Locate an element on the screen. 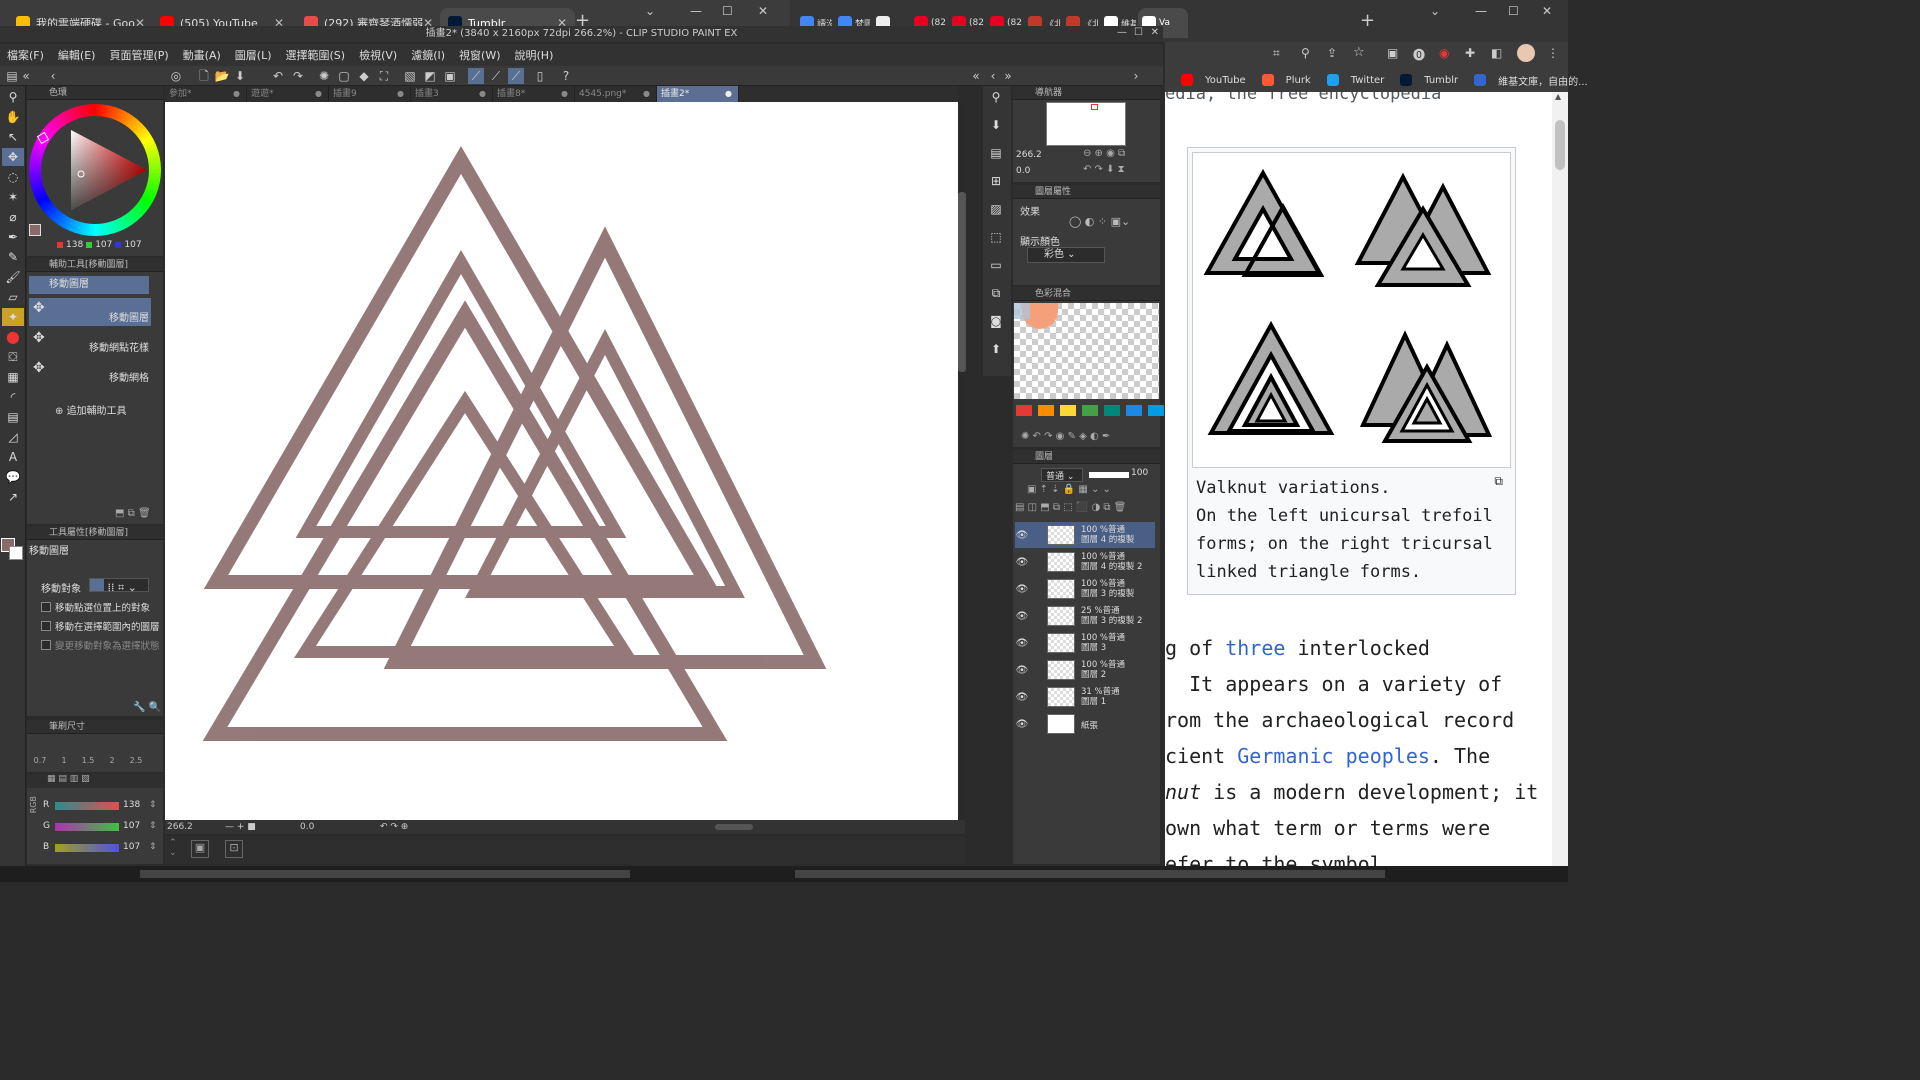 Image resolution: width=1920 pixels, height=1080 pixels. layer-row: 👁 紙張 is located at coordinates (1085, 724).